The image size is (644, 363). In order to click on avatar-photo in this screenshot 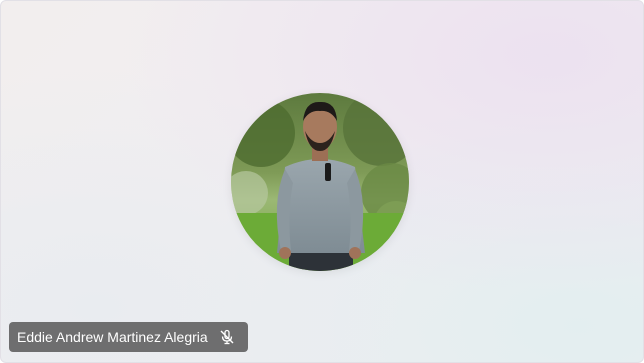, I will do `click(320, 182)`.